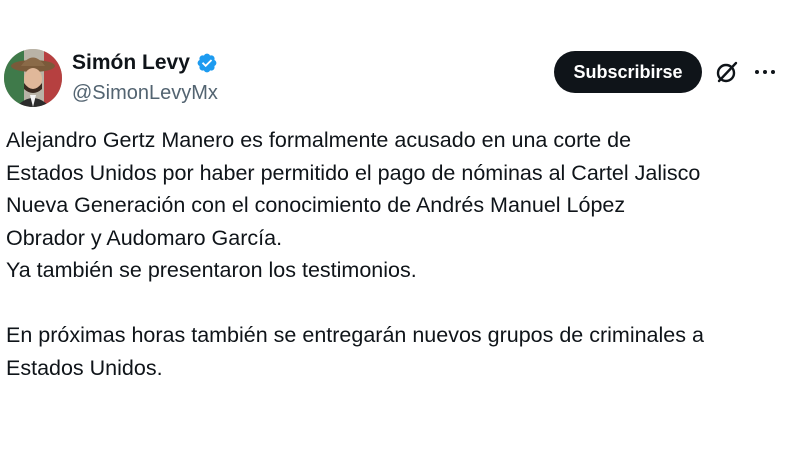 This screenshot has width=800, height=450. I want to click on verified-badge-icon, so click(207, 63).